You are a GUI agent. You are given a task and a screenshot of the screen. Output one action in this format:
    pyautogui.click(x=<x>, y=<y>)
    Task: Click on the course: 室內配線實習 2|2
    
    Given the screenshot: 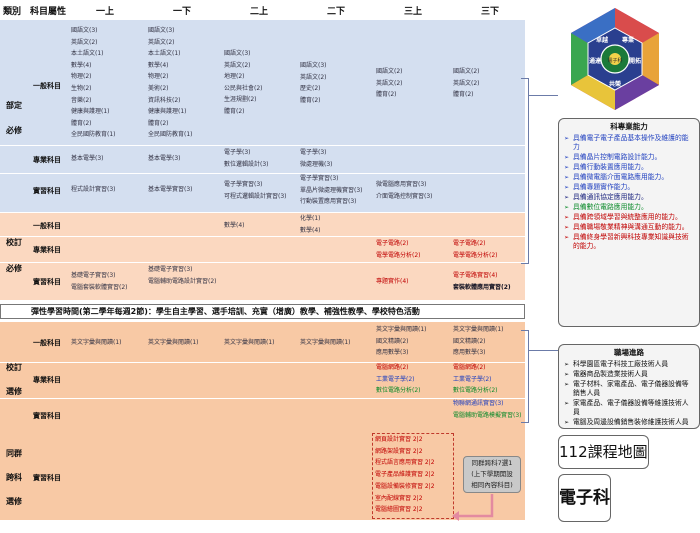 What is the action you would take?
    pyautogui.click(x=399, y=498)
    